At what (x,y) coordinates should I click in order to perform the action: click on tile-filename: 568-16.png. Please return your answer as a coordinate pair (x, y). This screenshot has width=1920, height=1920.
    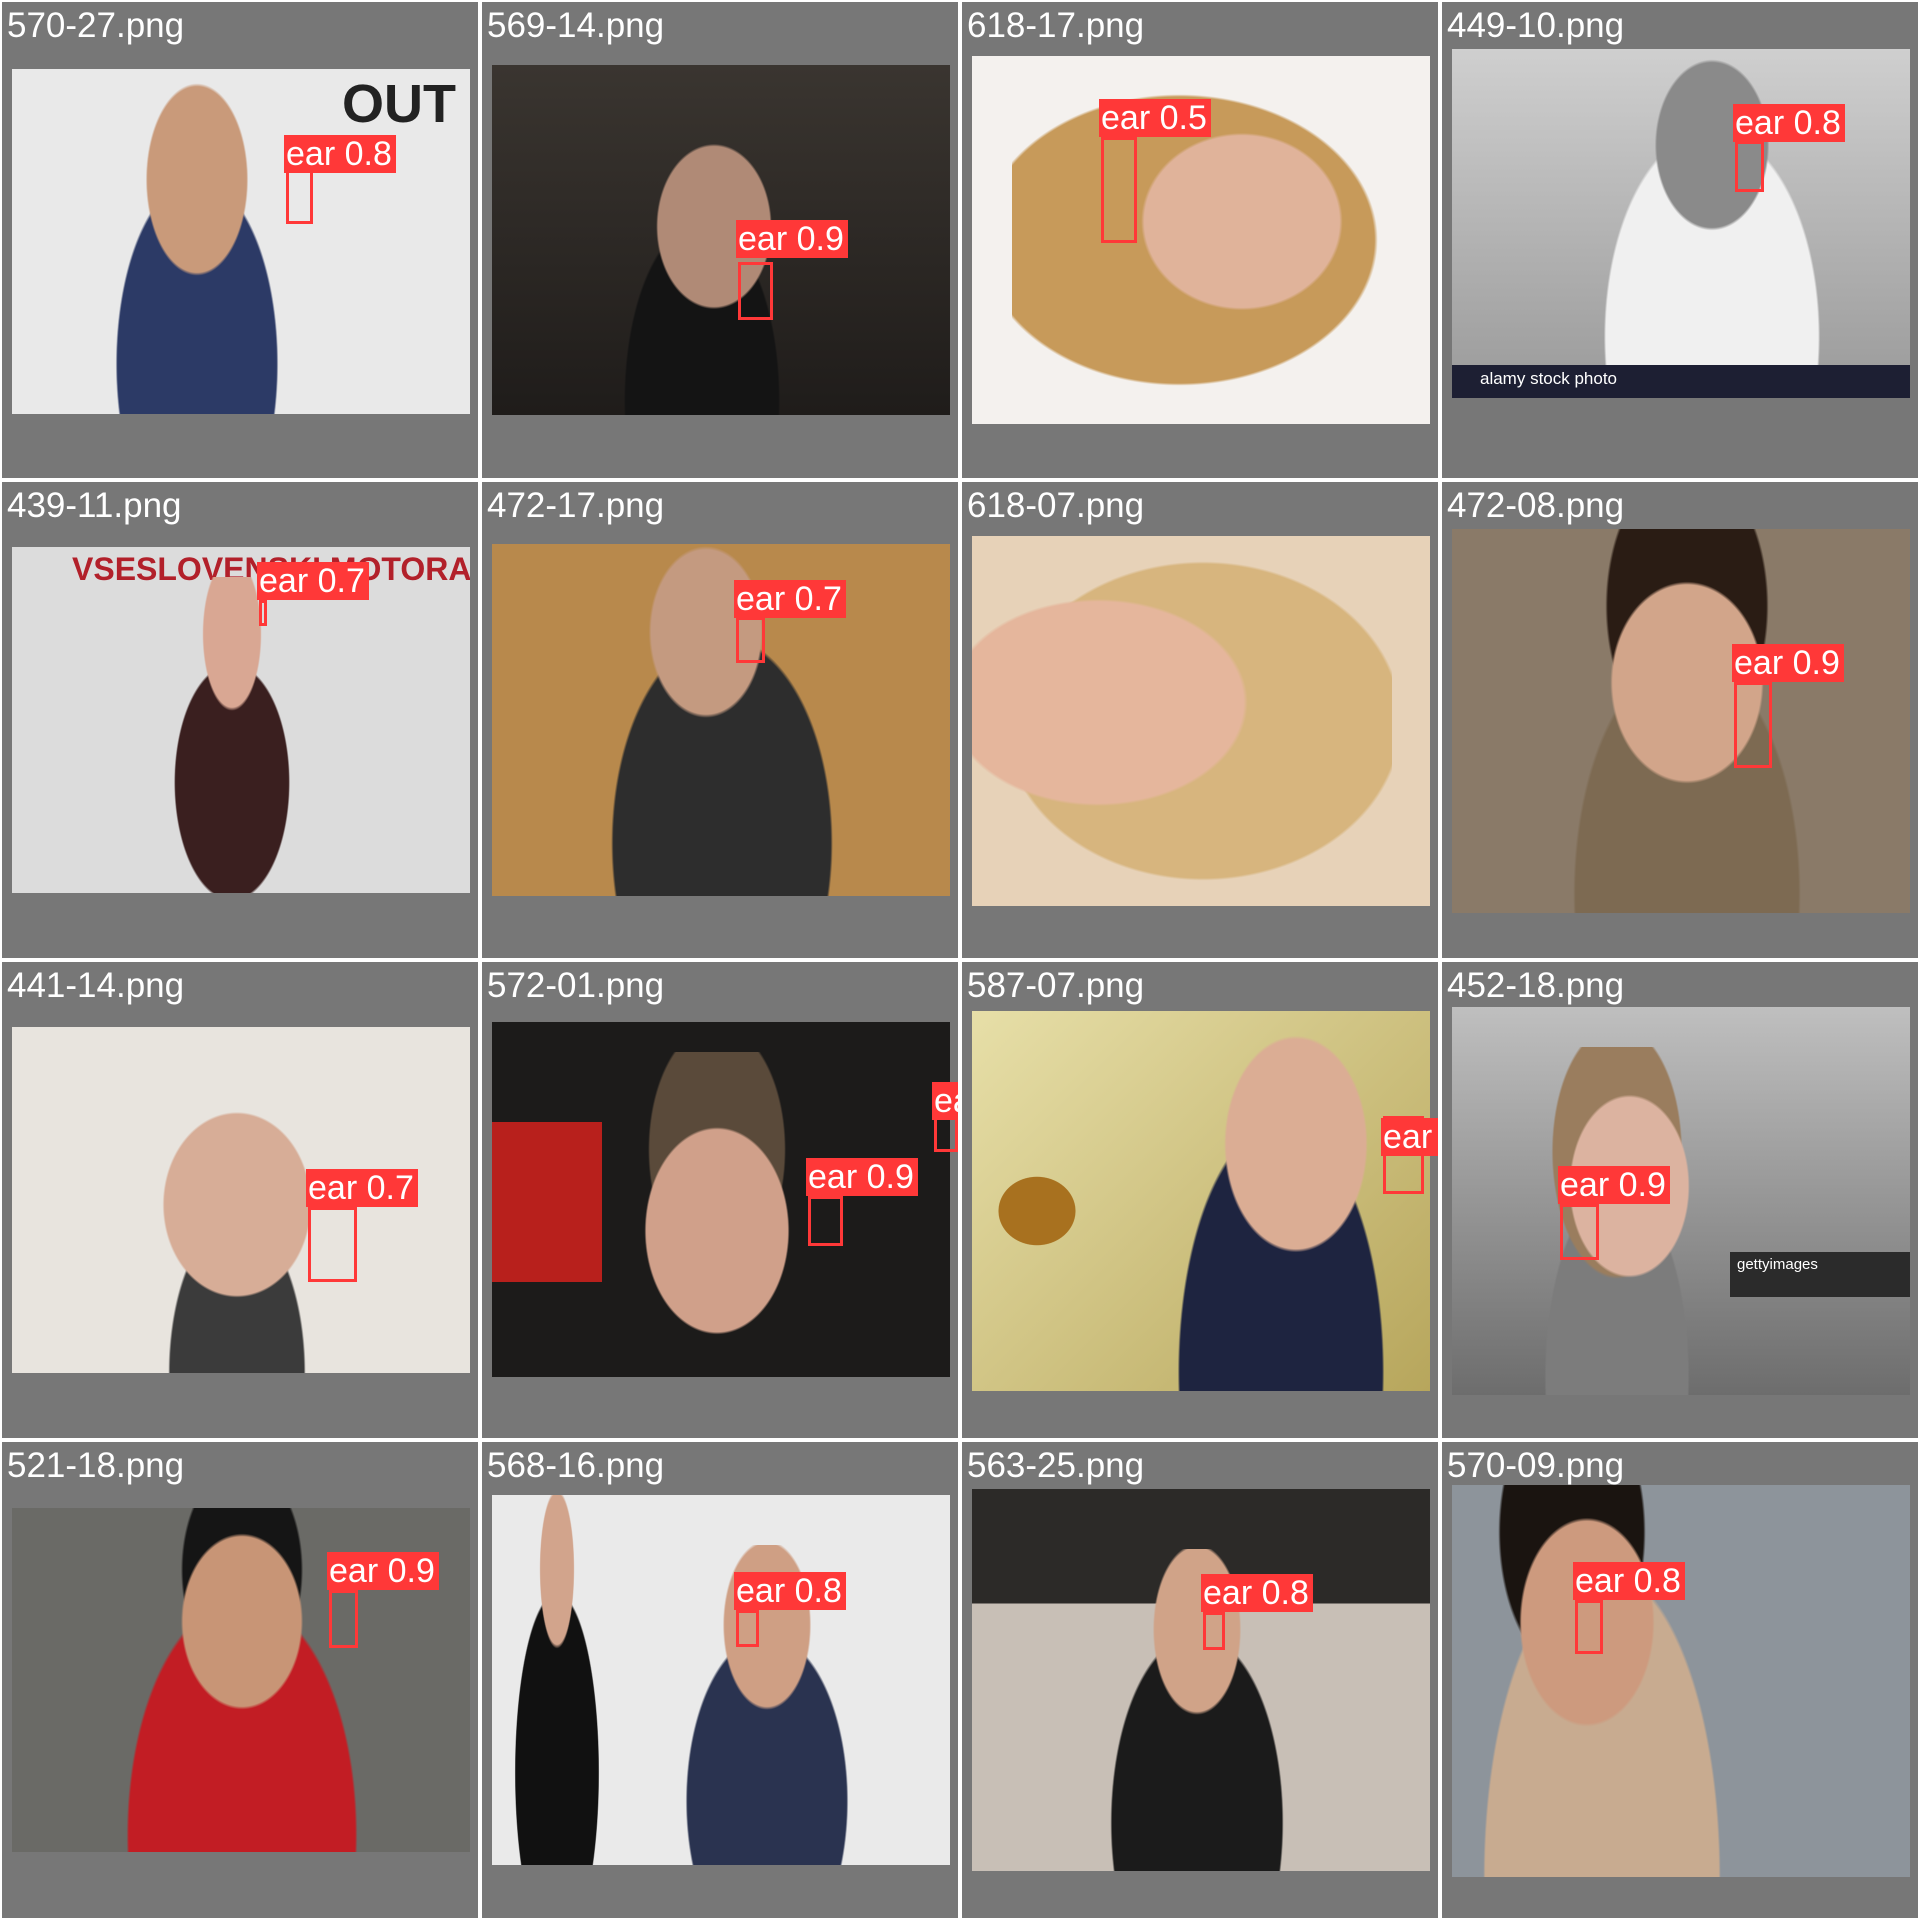
    Looking at the image, I should click on (576, 1465).